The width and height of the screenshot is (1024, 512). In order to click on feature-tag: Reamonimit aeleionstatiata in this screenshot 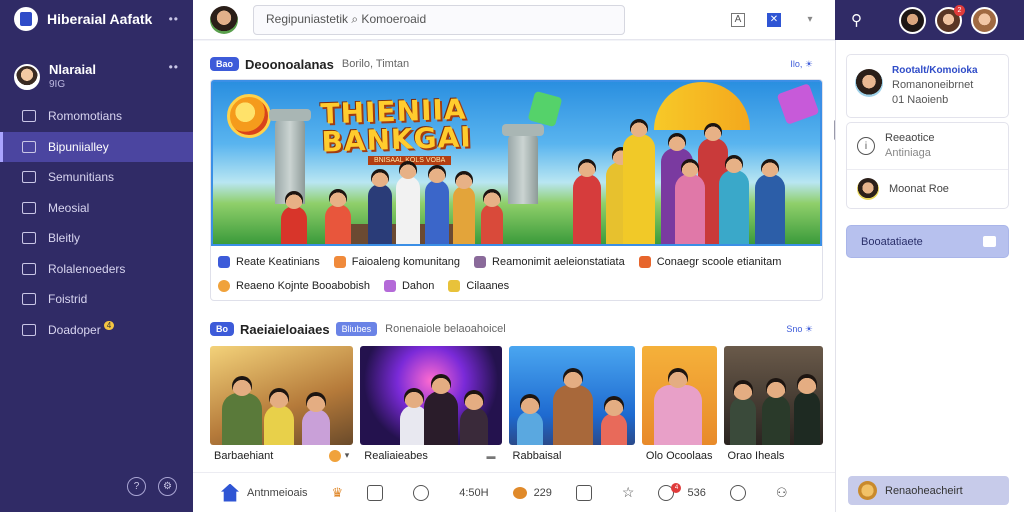, I will do `click(549, 262)`.